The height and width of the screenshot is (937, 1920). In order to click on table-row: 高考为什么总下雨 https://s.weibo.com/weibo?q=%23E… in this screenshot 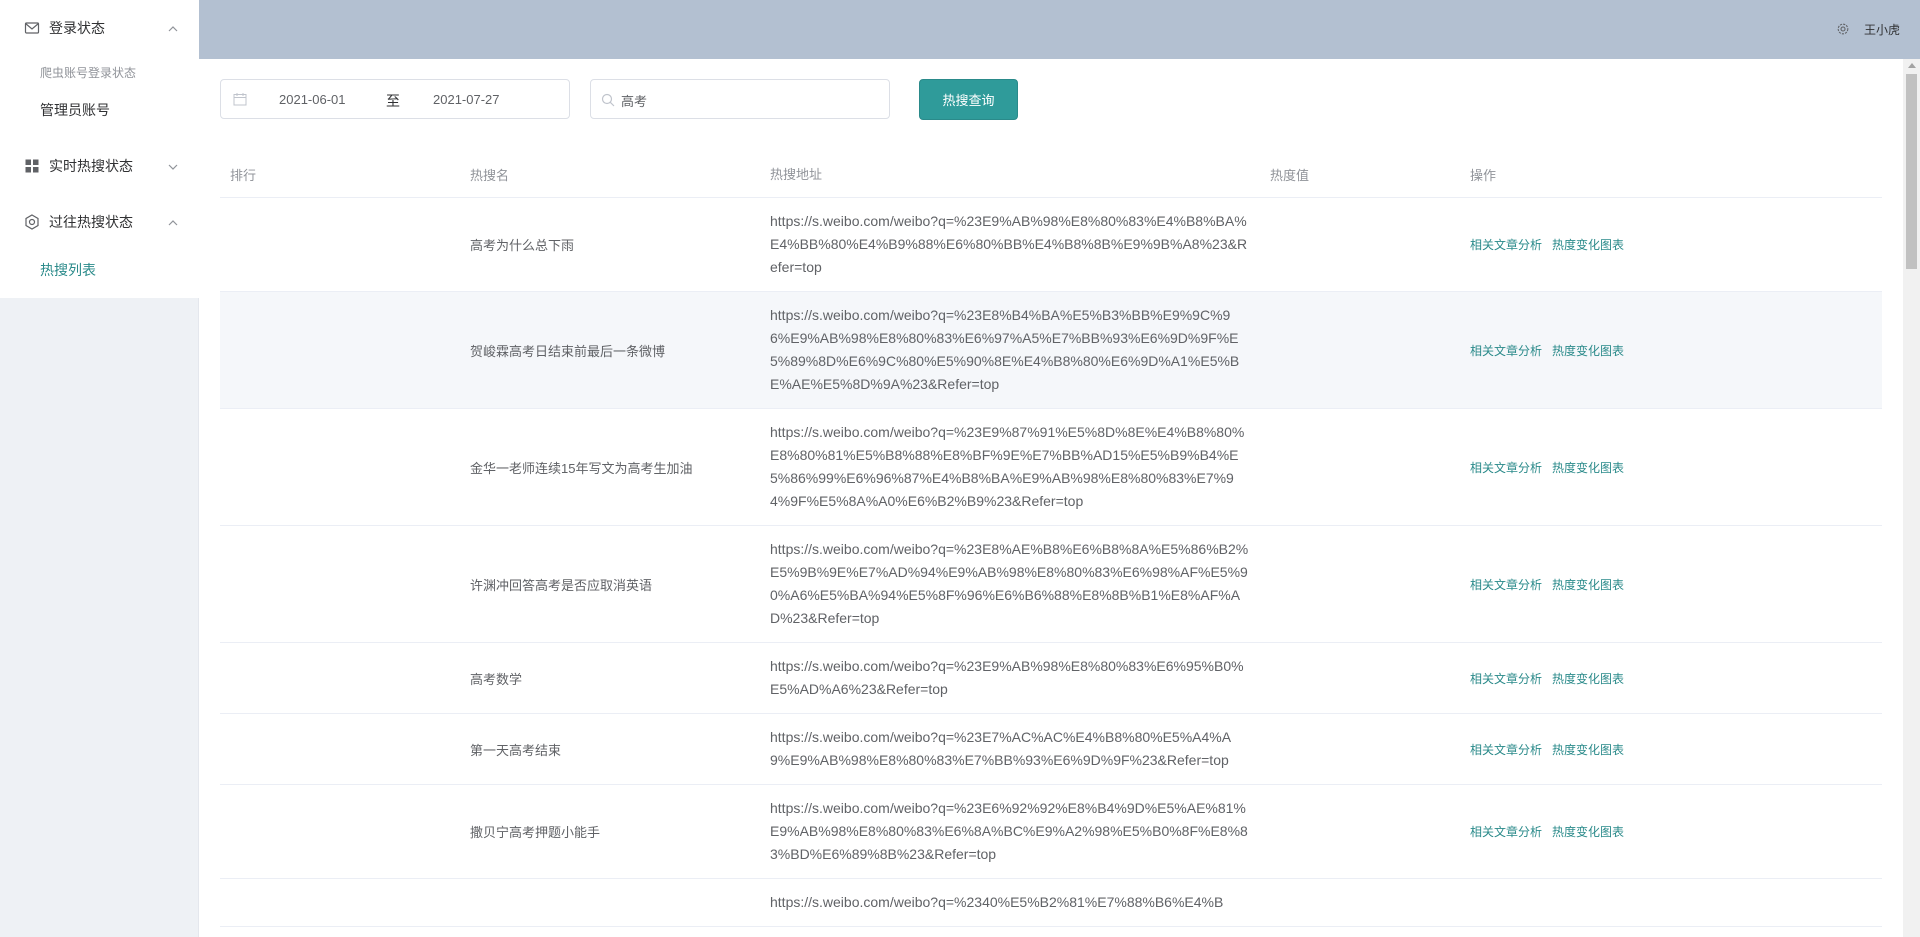, I will do `click(1051, 245)`.